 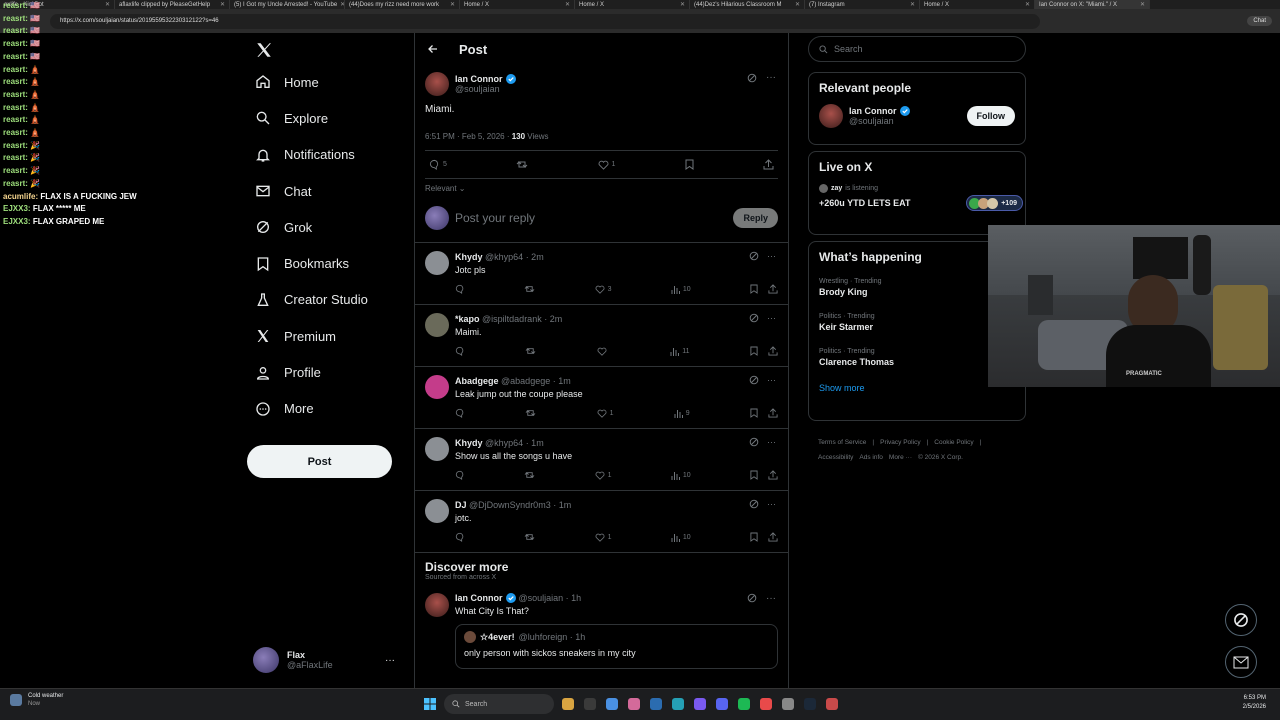 I want to click on author-handle: @souljaian, so click(x=485, y=89).